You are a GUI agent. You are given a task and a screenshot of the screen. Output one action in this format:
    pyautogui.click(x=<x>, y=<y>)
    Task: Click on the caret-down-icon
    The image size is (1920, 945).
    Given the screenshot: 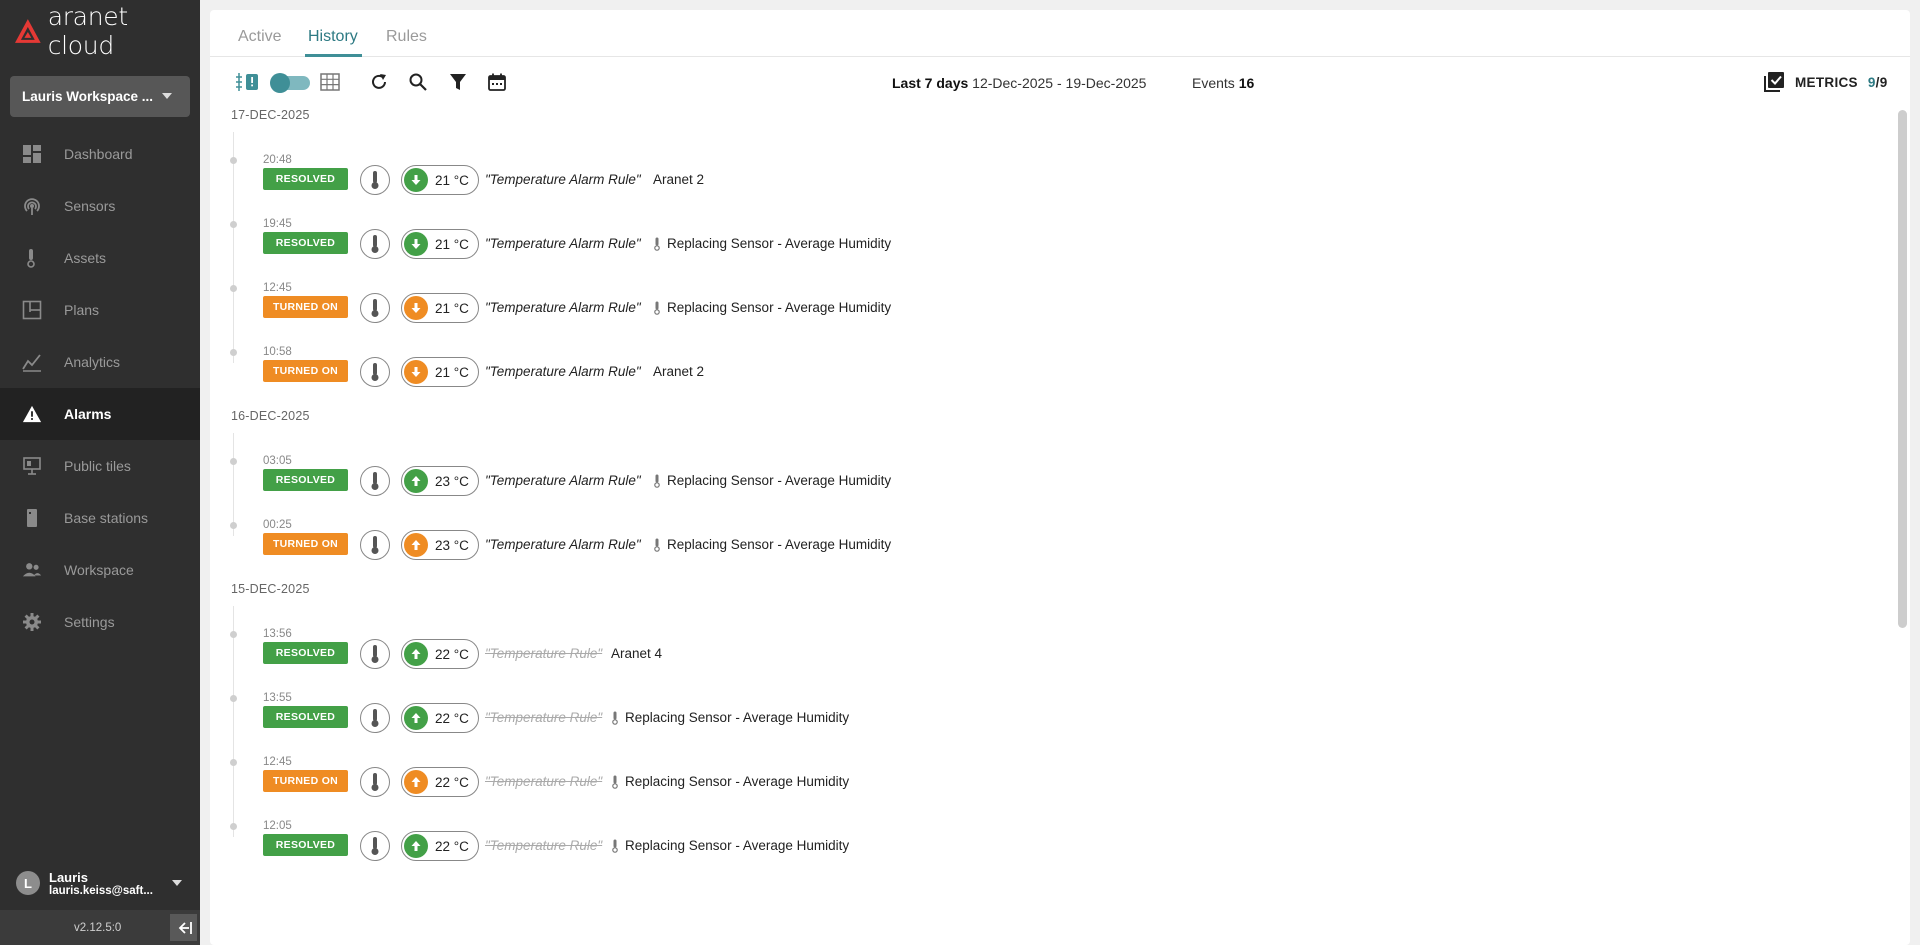 What is the action you would take?
    pyautogui.click(x=167, y=96)
    